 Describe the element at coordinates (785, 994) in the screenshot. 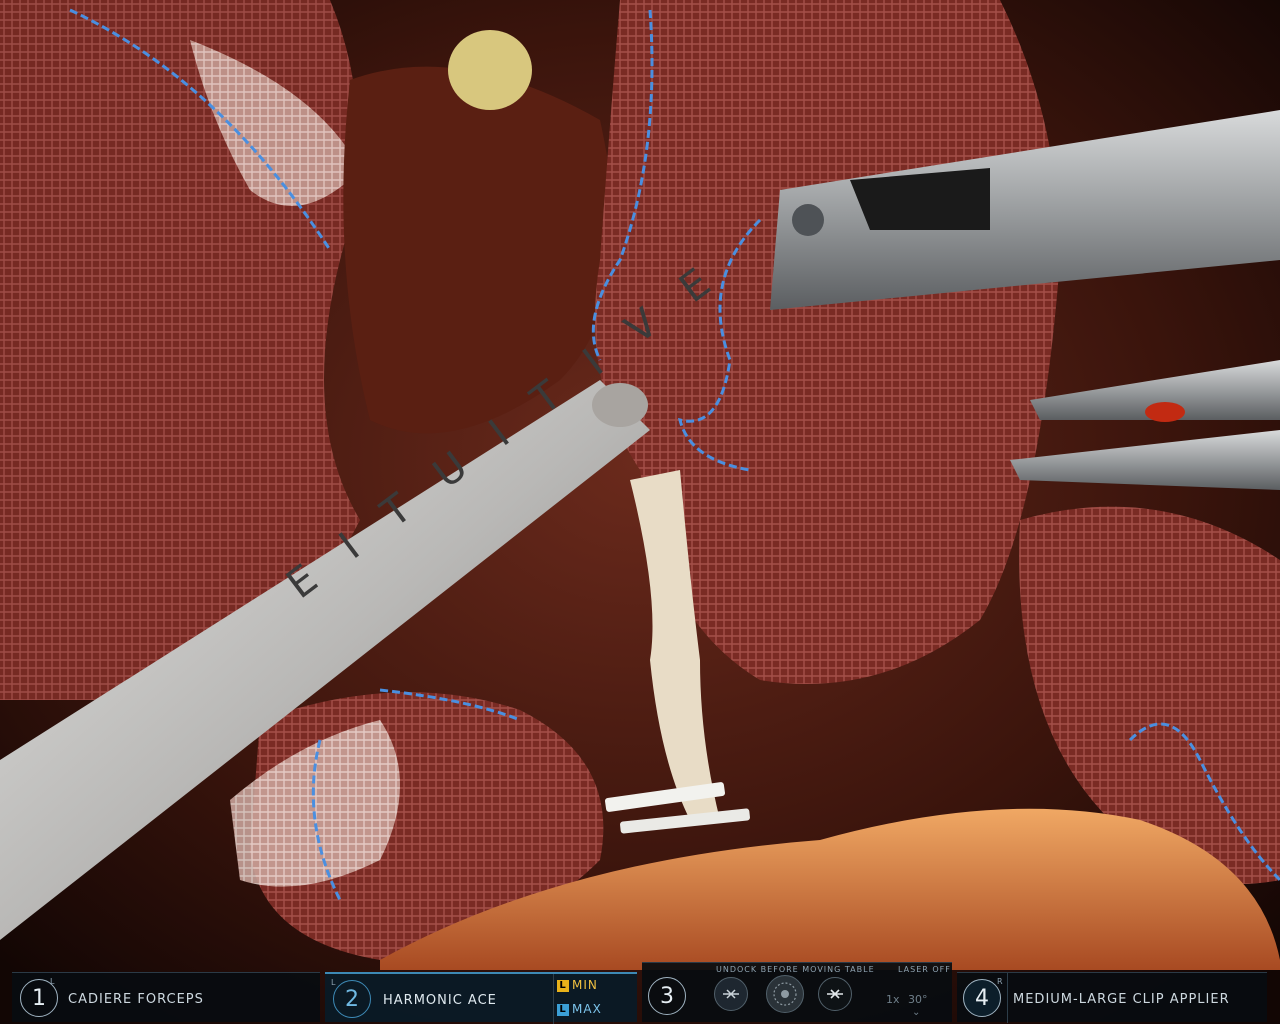

I see `camera-head-icon` at that location.